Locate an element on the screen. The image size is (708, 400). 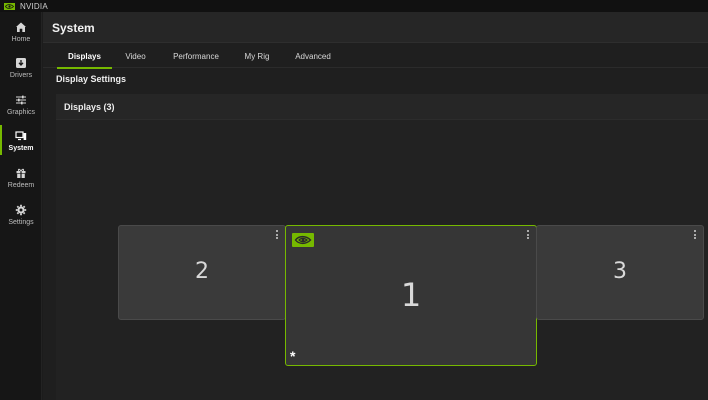
tab-label: My Rig is located at coordinates (257, 56).